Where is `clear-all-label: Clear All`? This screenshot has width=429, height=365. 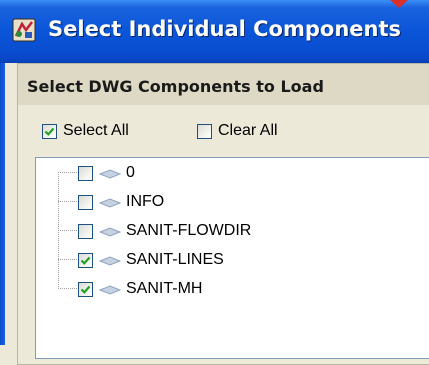
clear-all-label: Clear All is located at coordinates (248, 131).